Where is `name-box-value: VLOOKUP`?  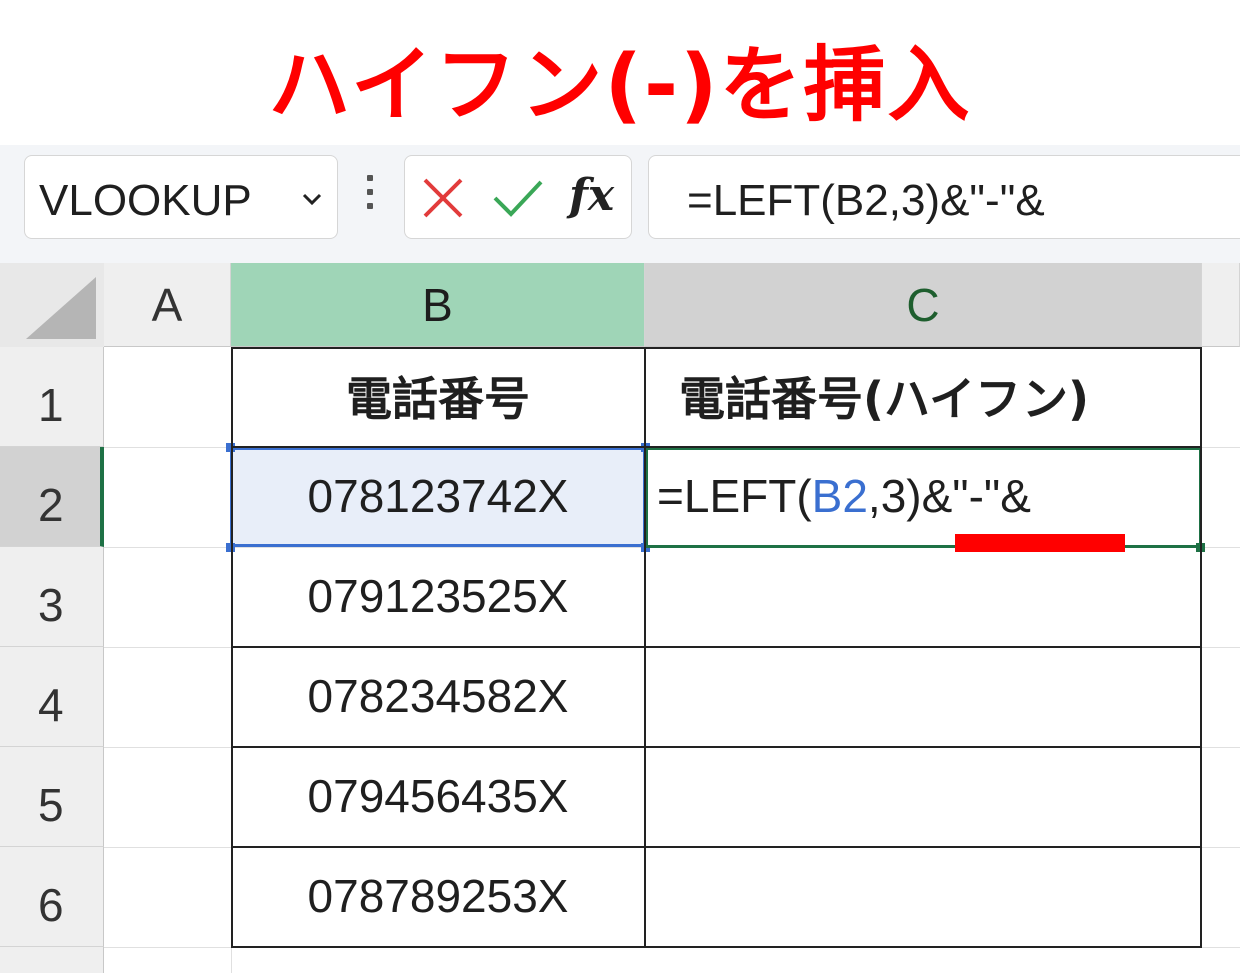 name-box-value: VLOOKUP is located at coordinates (145, 200).